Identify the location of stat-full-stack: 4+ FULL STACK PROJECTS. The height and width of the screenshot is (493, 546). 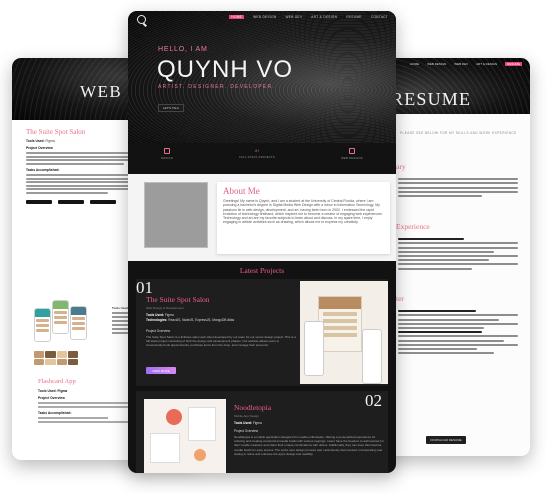
(257, 160).